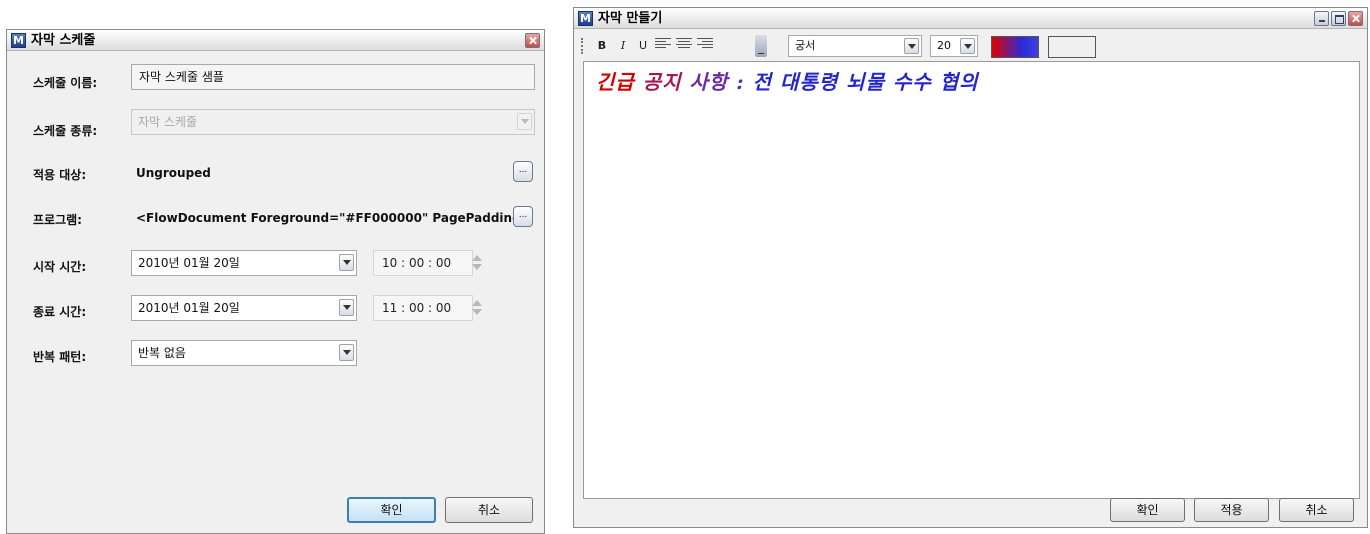 Image resolution: width=1370 pixels, height=534 pixels. What do you see at coordinates (275, 40) in the screenshot?
I see `schedule-dialog-titlebar: M 자막 스케줄` at bounding box center [275, 40].